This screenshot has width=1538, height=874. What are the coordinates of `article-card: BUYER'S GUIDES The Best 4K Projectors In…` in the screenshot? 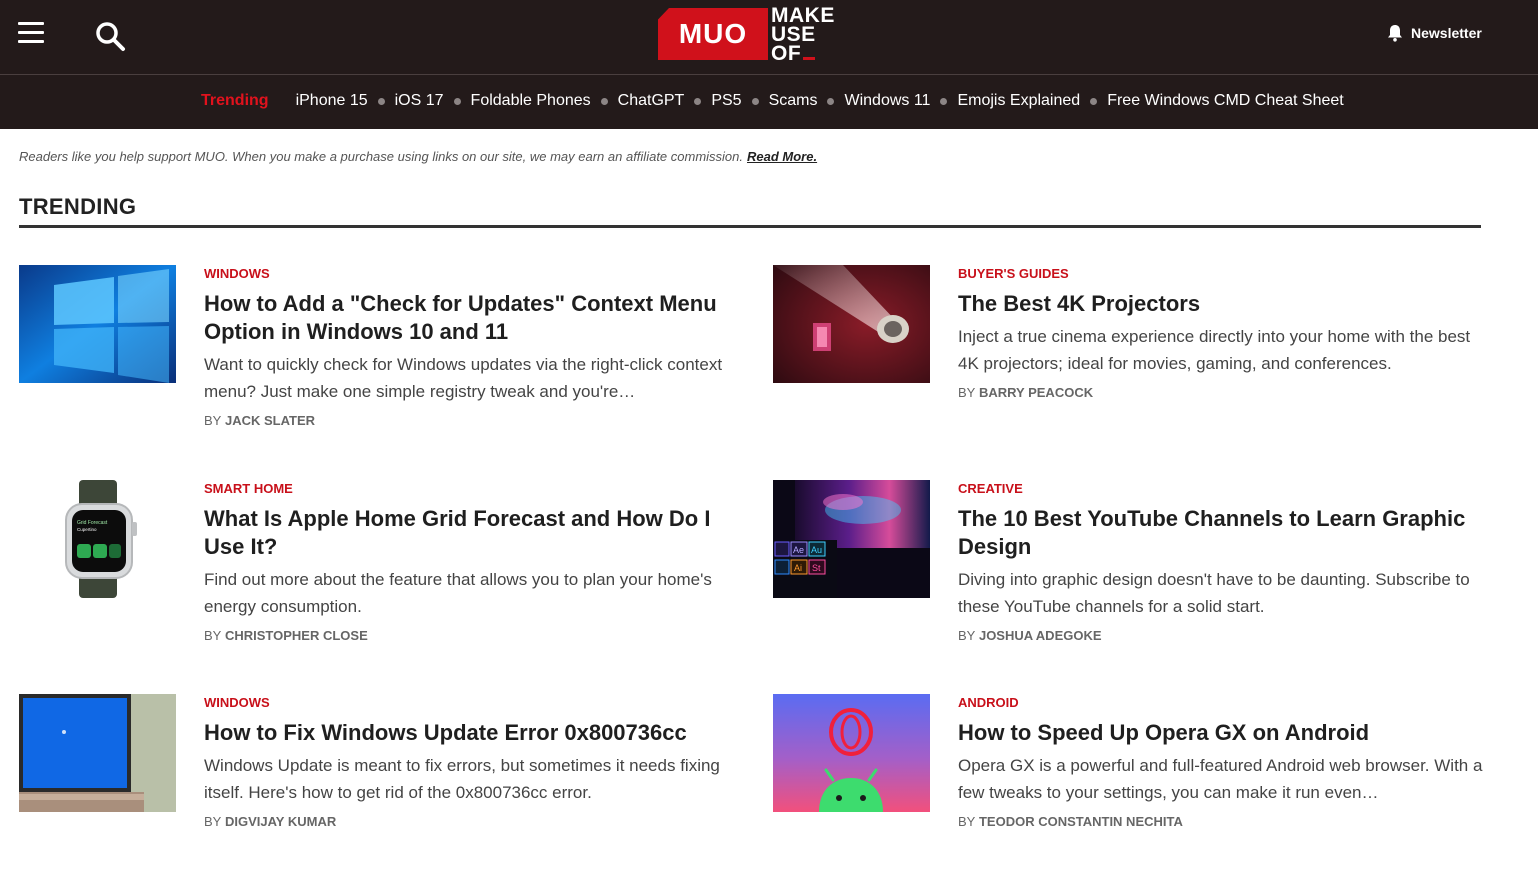 It's located at (1128, 355).